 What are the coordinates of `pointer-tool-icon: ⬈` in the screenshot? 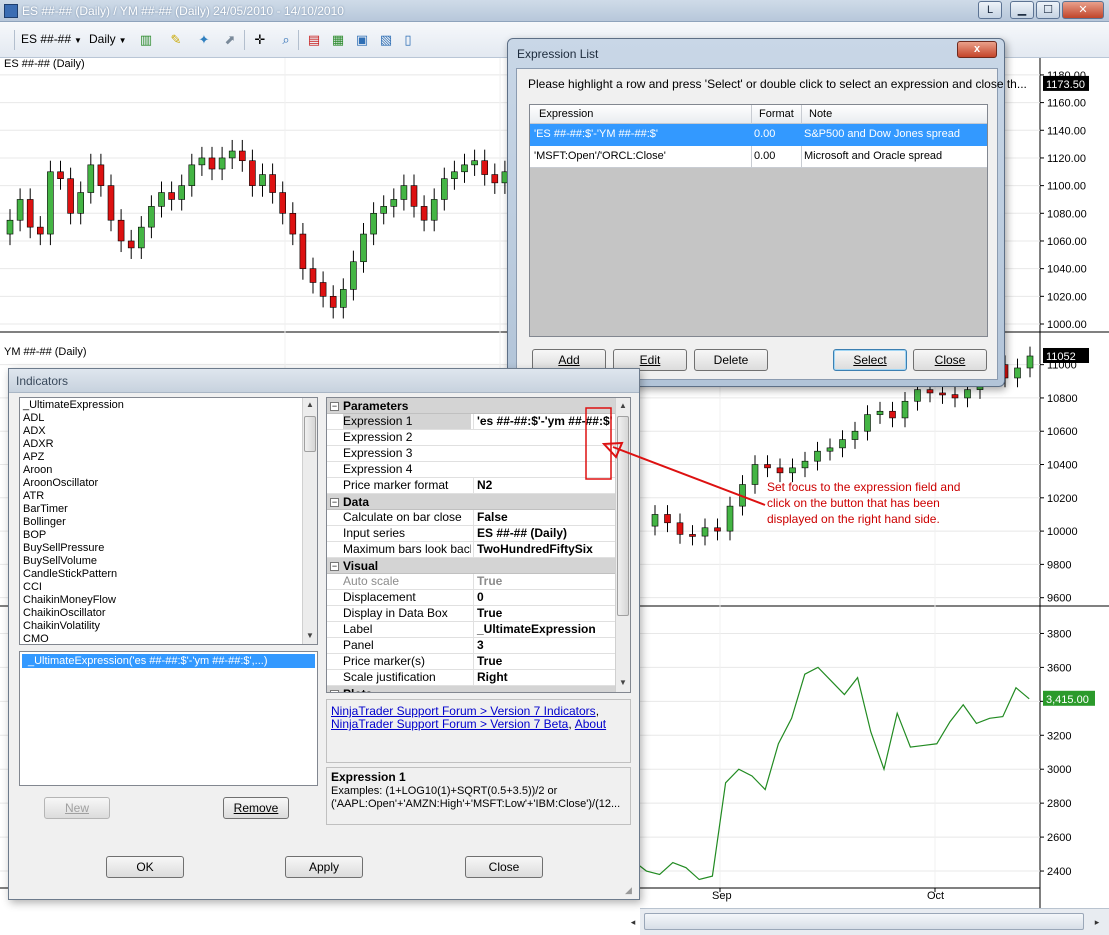 It's located at (230, 40).